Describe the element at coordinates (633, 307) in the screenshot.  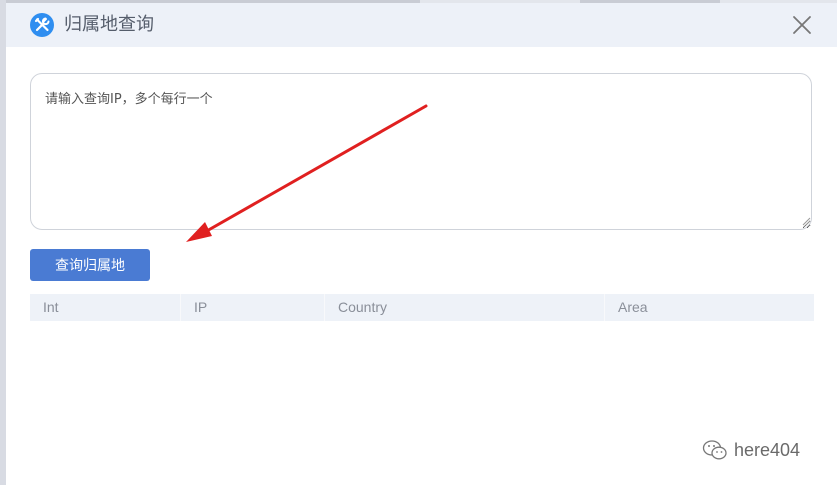
I see `column-header-area: Area` at that location.